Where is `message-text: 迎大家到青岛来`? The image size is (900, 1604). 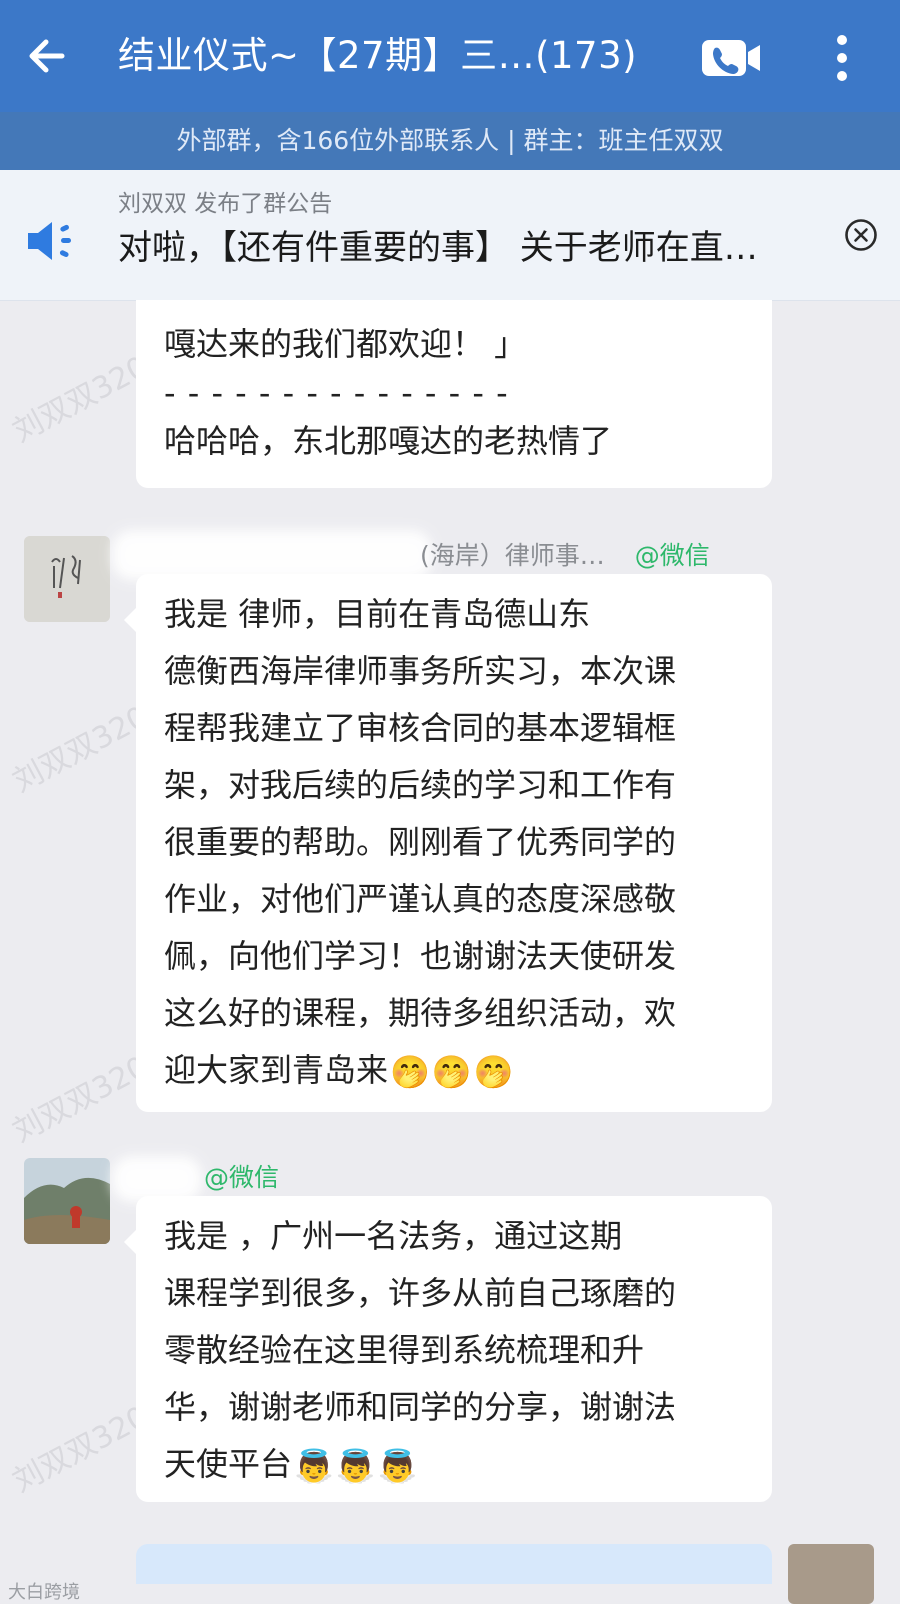 message-text: 迎大家到青岛来 is located at coordinates (276, 1070).